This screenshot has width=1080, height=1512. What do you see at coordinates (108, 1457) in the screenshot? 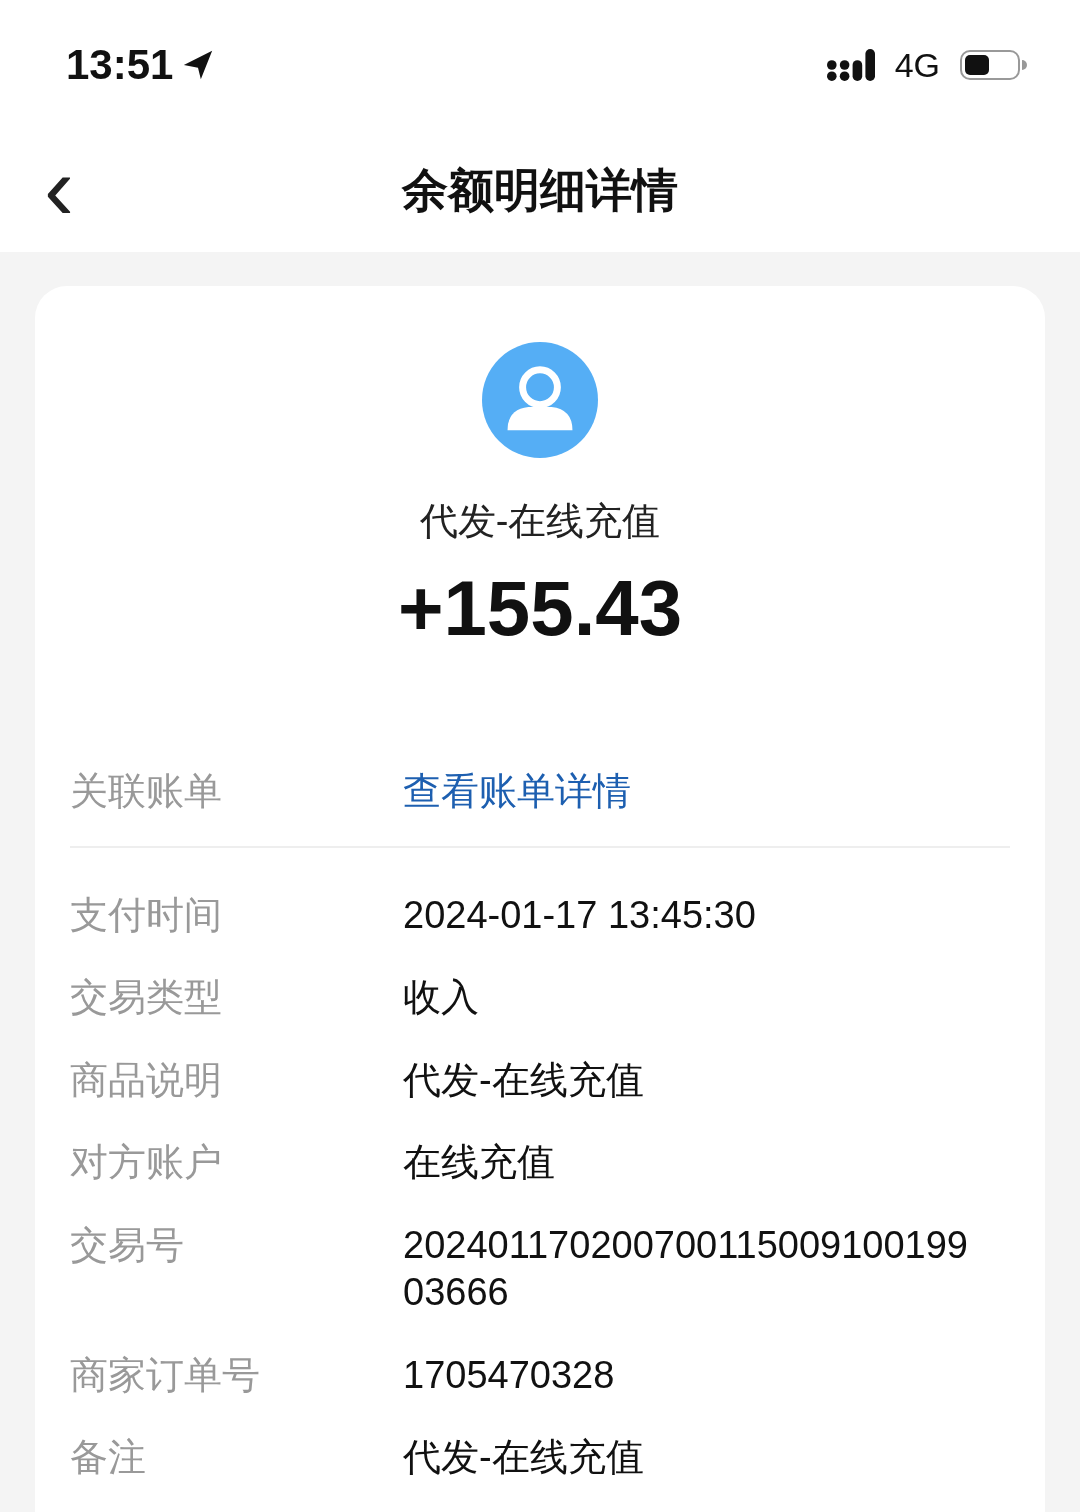
I see `field-label: 备注` at bounding box center [108, 1457].